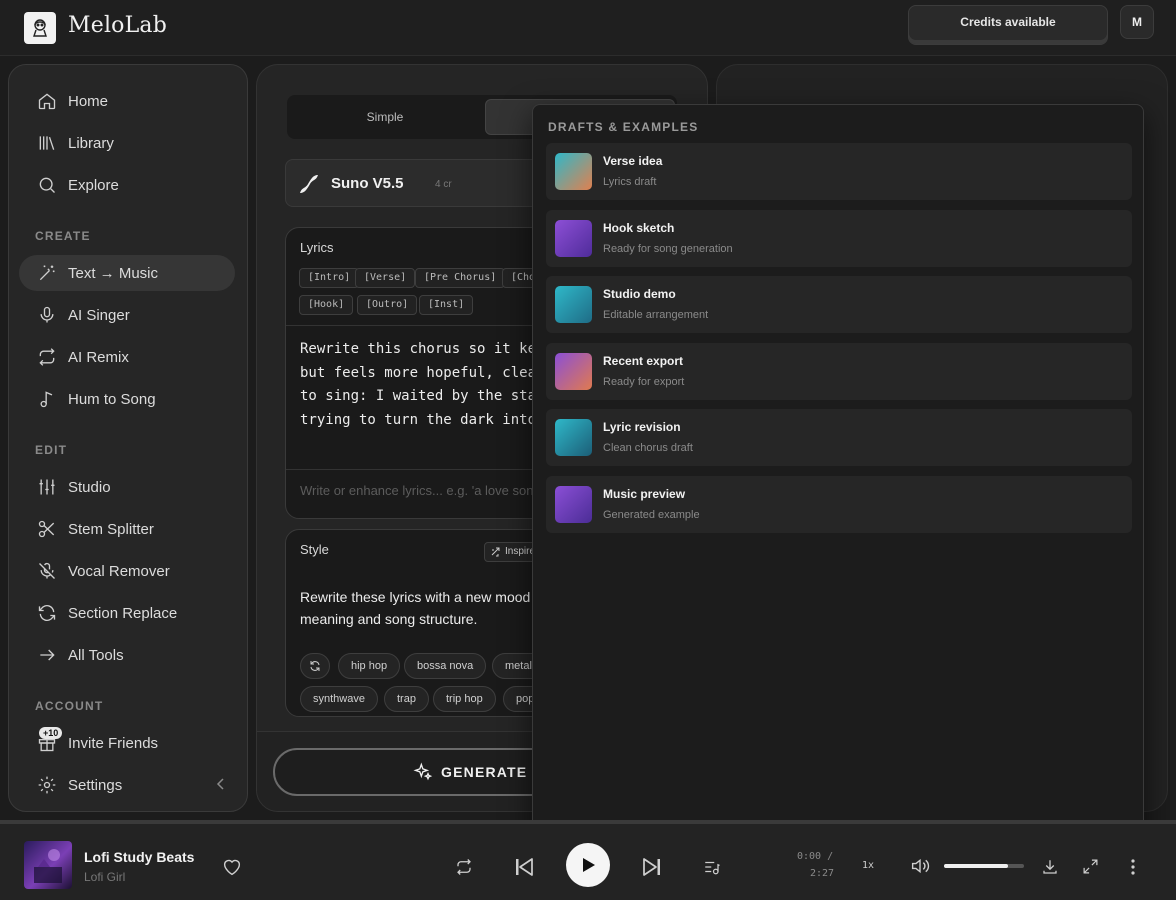 The height and width of the screenshot is (900, 1176). What do you see at coordinates (839, 305) in the screenshot?
I see `draft-item: Studio demo Editable arrangement` at bounding box center [839, 305].